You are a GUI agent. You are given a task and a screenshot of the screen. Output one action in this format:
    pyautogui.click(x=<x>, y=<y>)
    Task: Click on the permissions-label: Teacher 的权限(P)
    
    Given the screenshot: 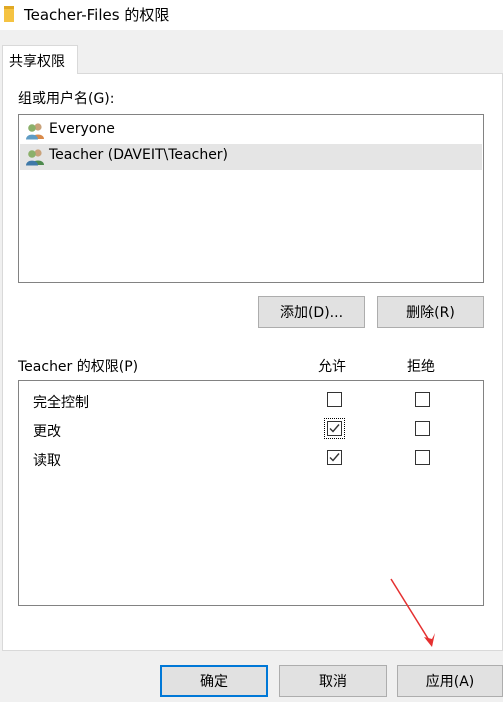 What is the action you would take?
    pyautogui.click(x=78, y=367)
    